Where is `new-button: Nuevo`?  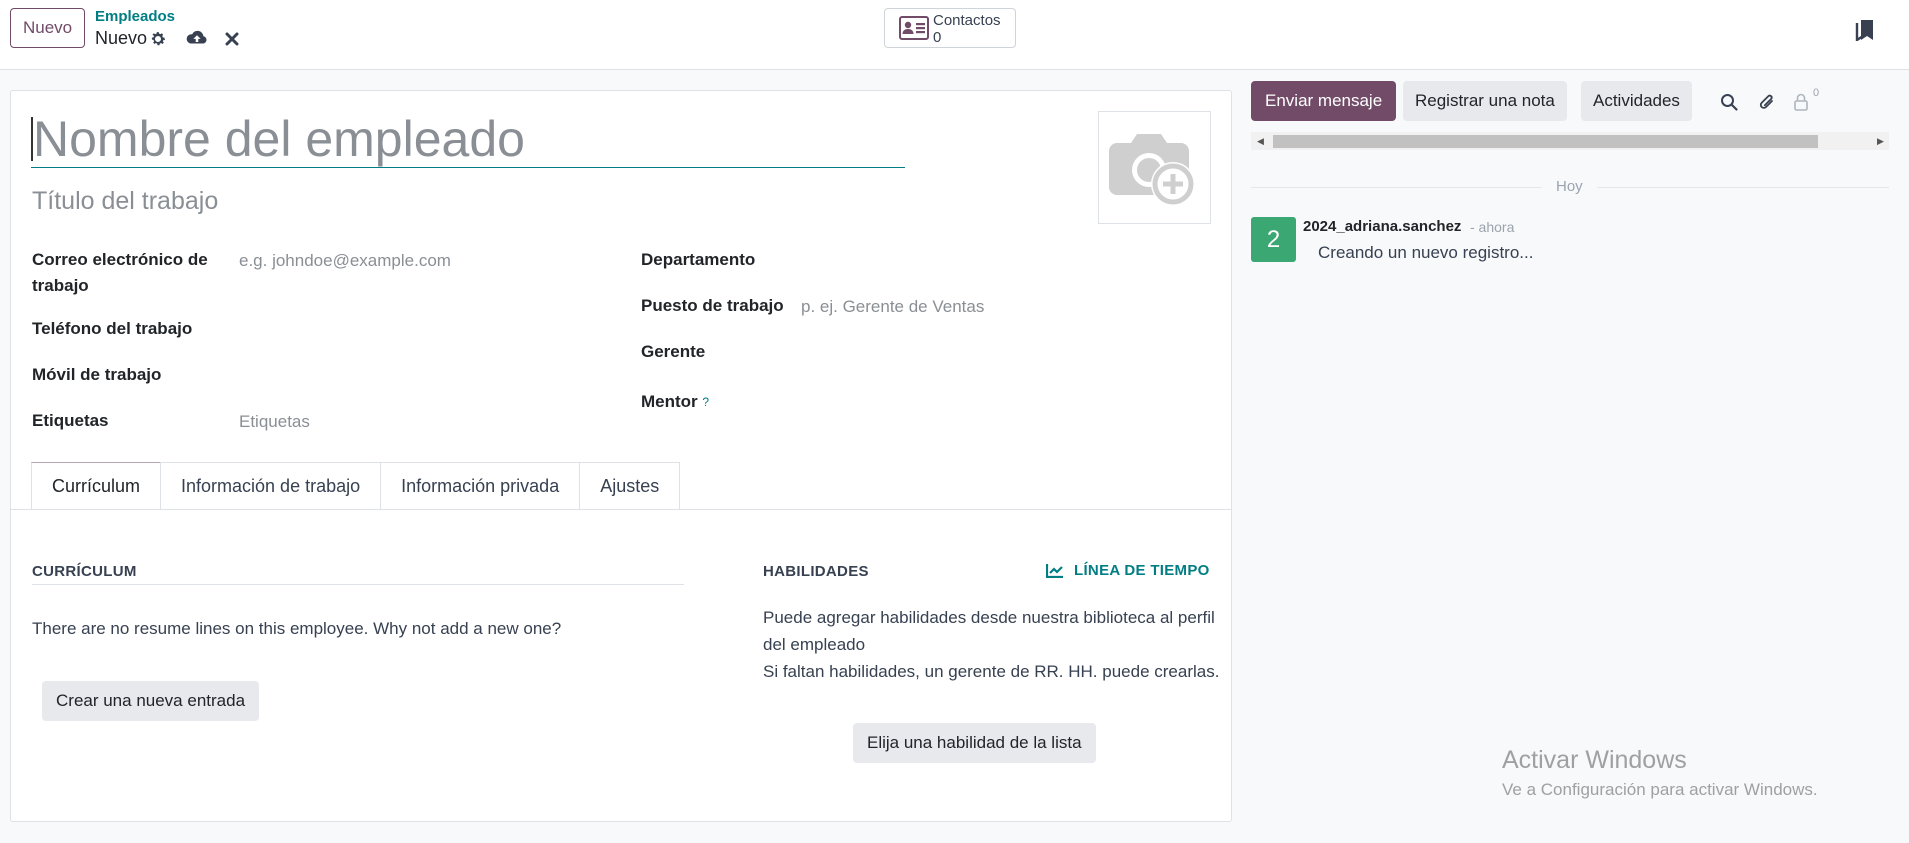
new-button: Nuevo is located at coordinates (48, 28).